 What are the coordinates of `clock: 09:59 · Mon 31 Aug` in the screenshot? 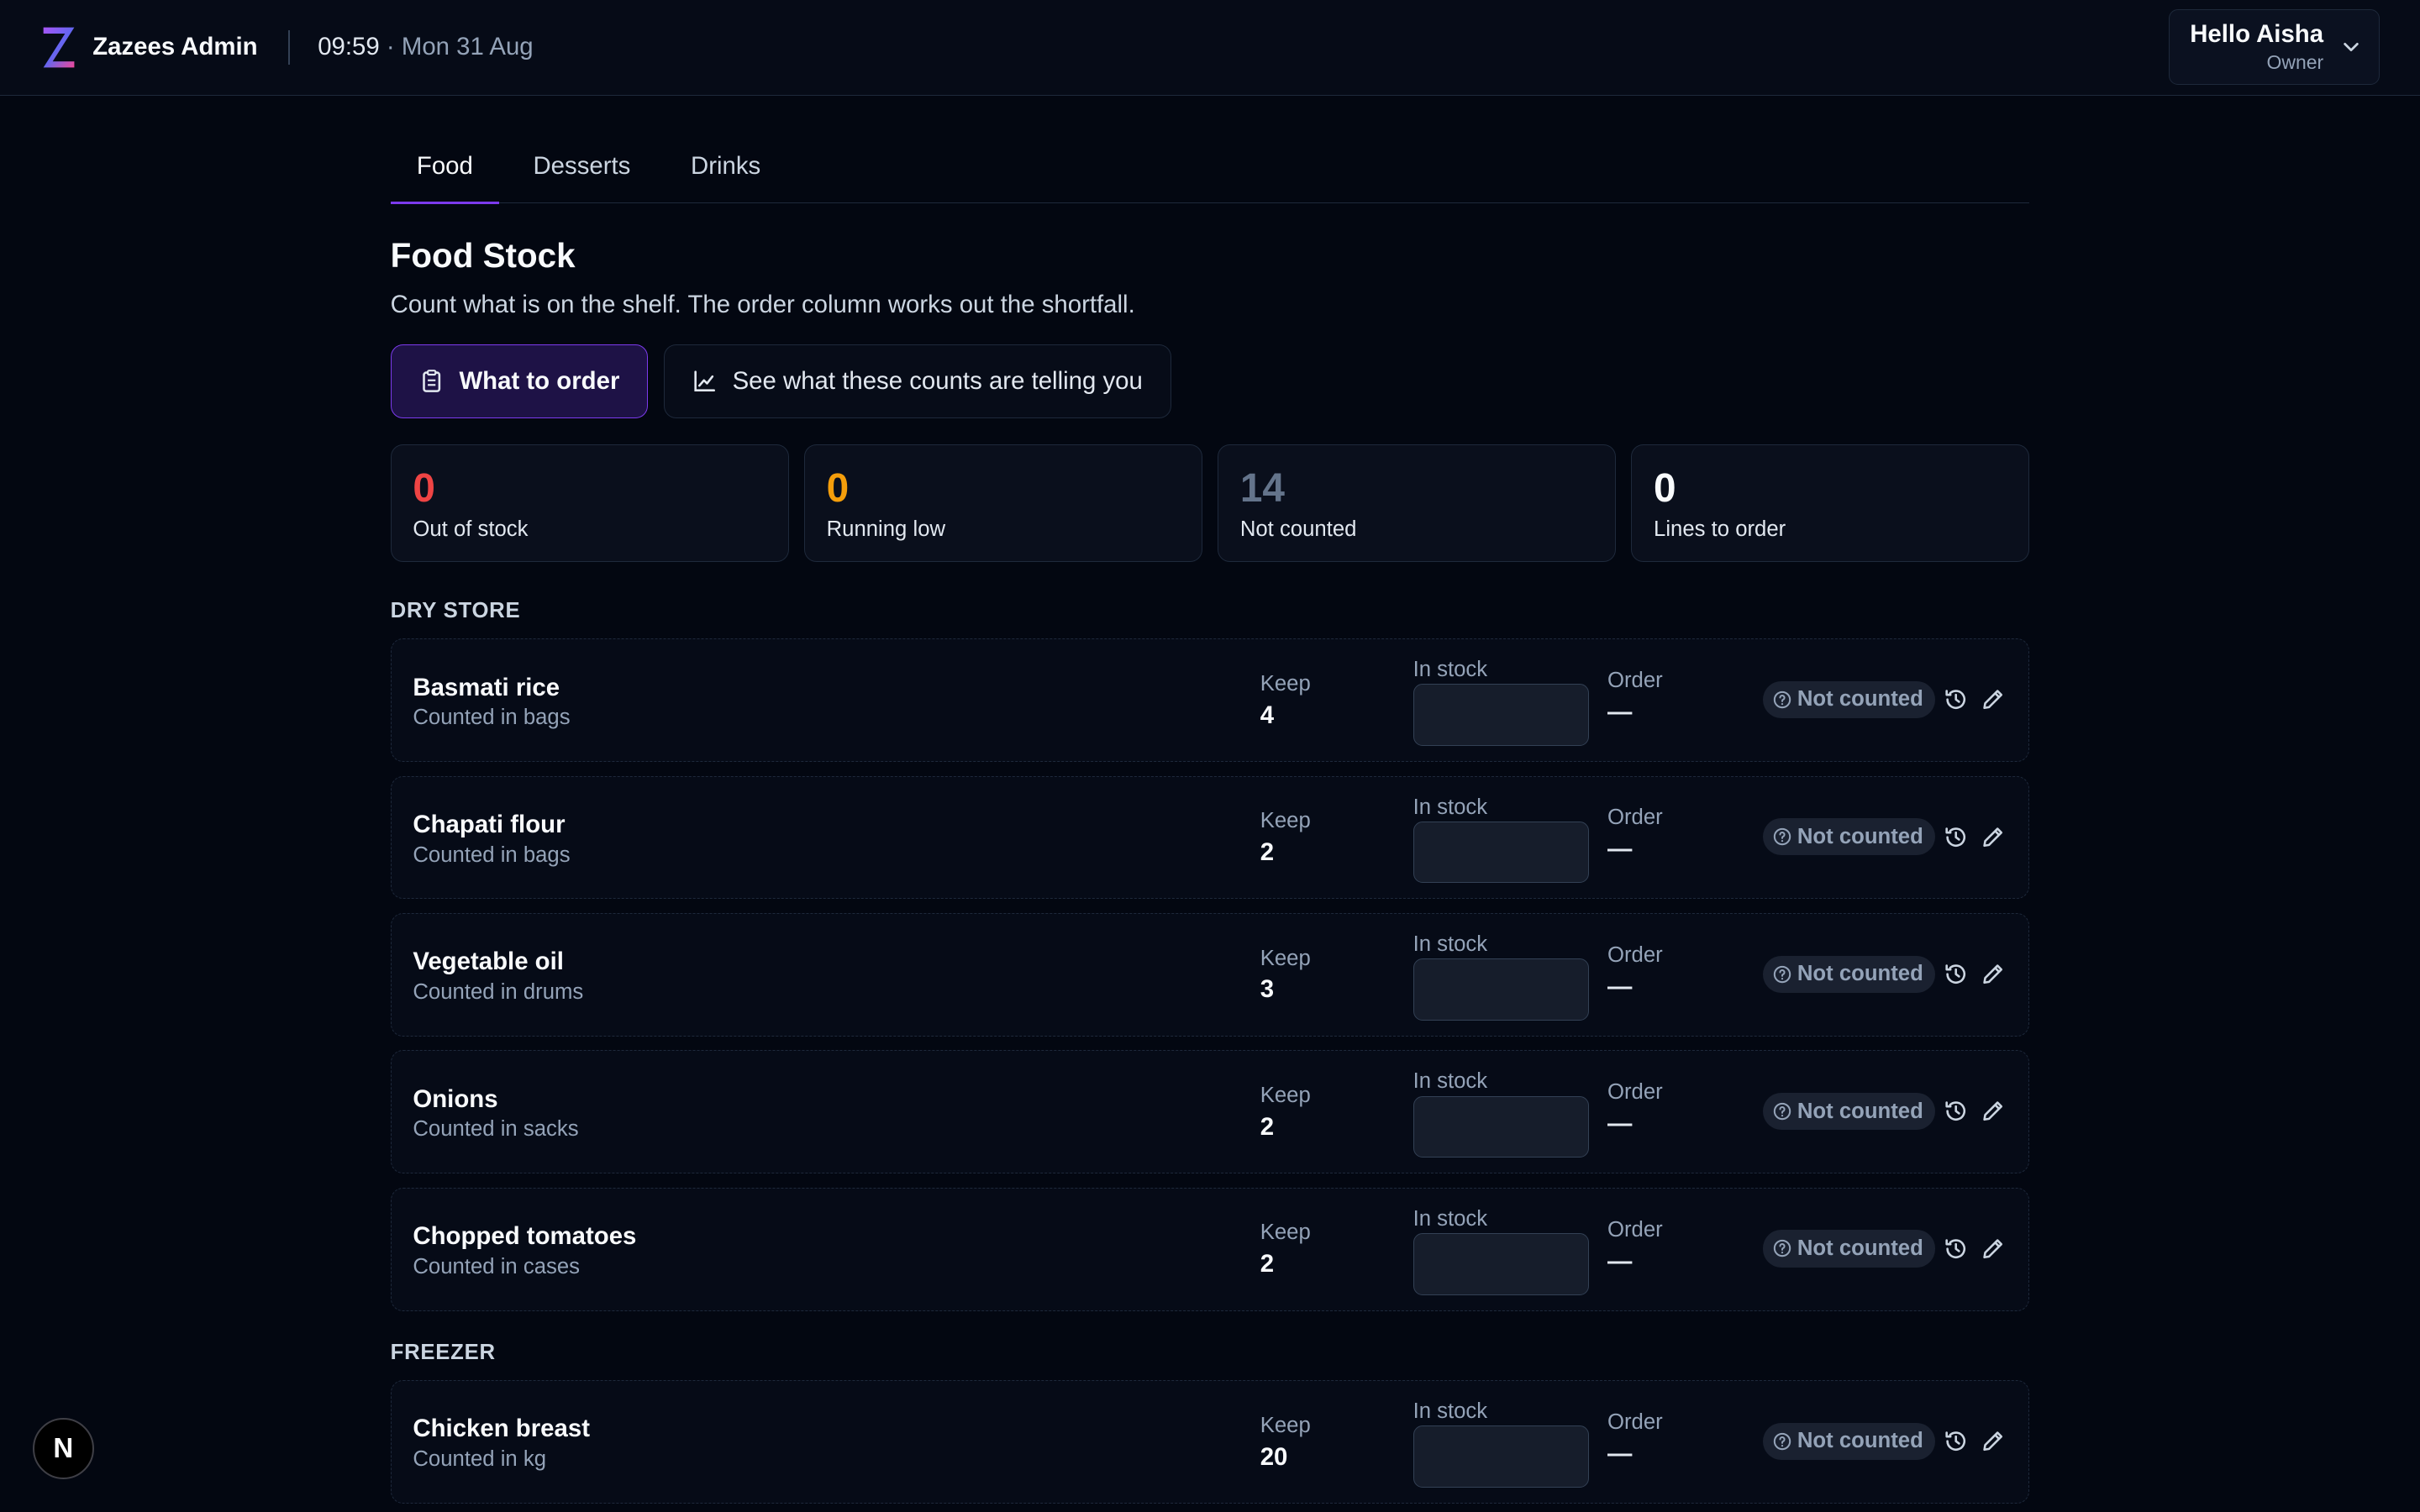 It's located at (426, 47).